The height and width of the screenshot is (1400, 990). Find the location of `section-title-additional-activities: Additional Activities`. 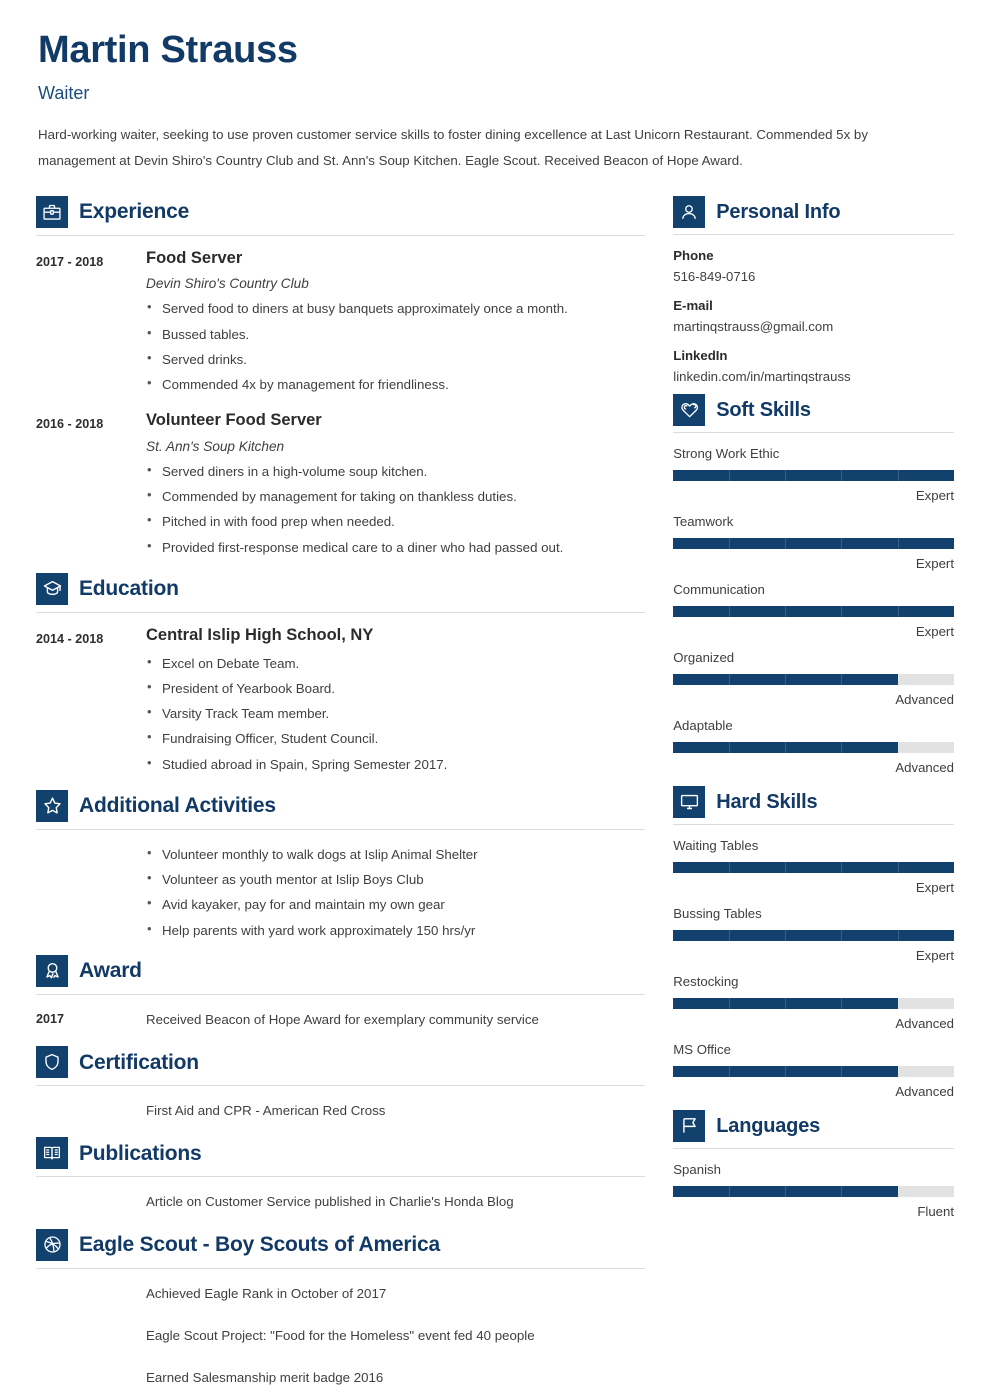

section-title-additional-activities: Additional Activities is located at coordinates (177, 806).